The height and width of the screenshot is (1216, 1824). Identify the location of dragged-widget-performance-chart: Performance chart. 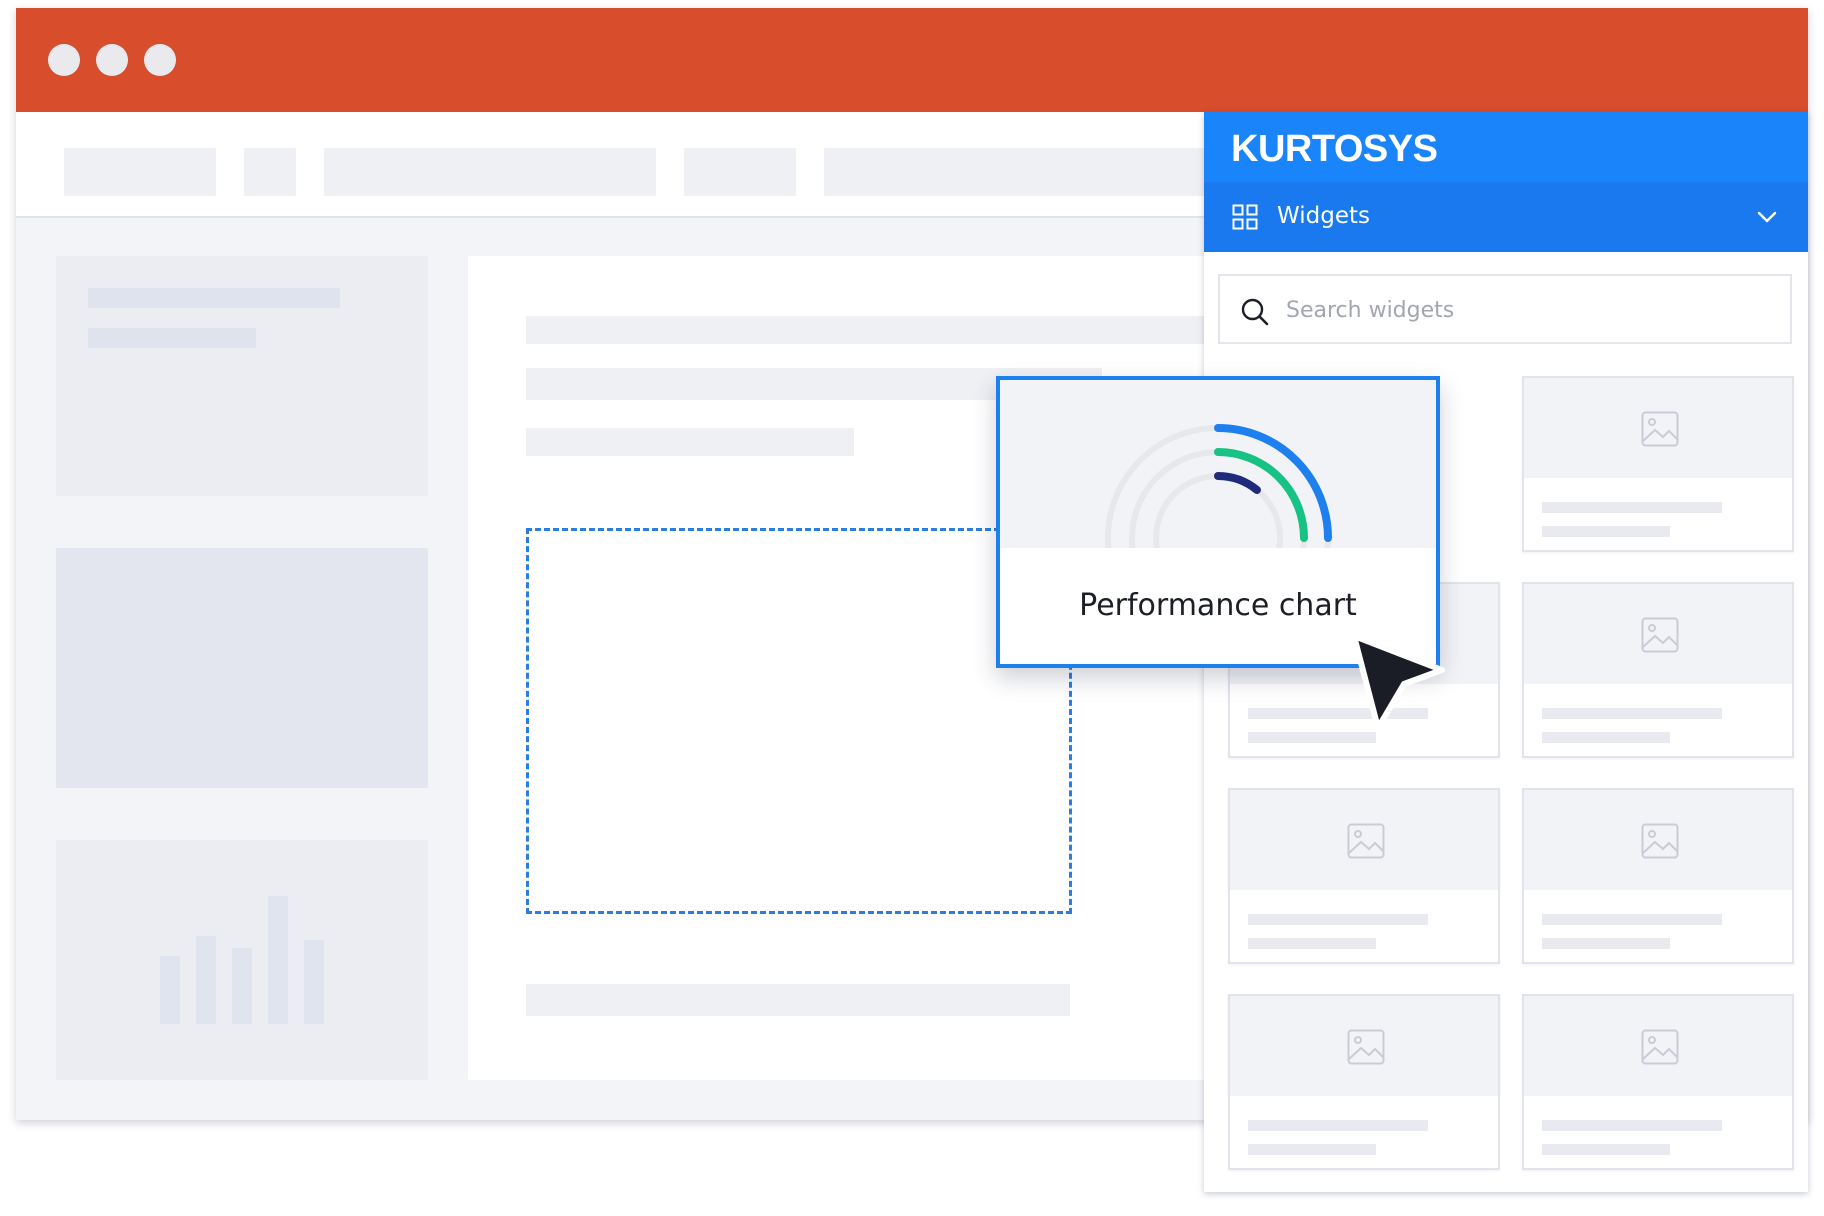
(1218, 522).